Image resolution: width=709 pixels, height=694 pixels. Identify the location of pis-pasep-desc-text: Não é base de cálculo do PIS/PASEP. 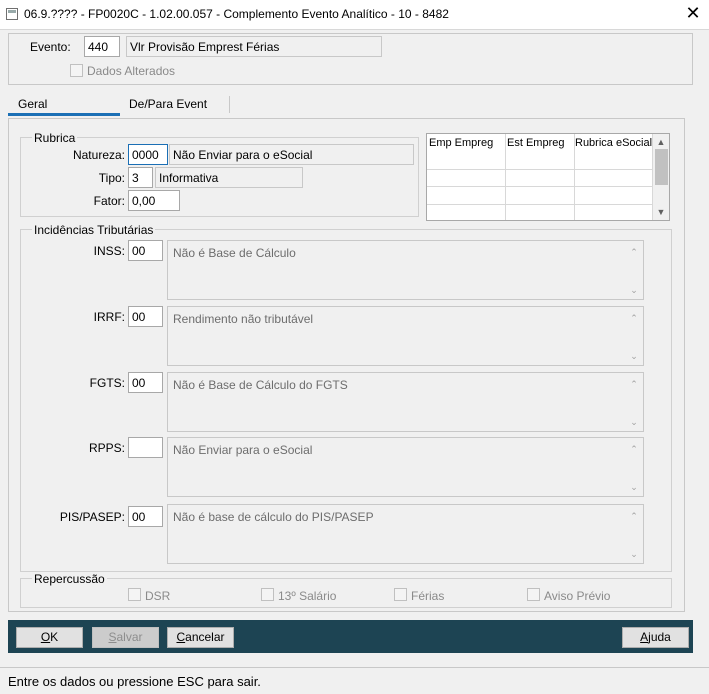
(273, 517).